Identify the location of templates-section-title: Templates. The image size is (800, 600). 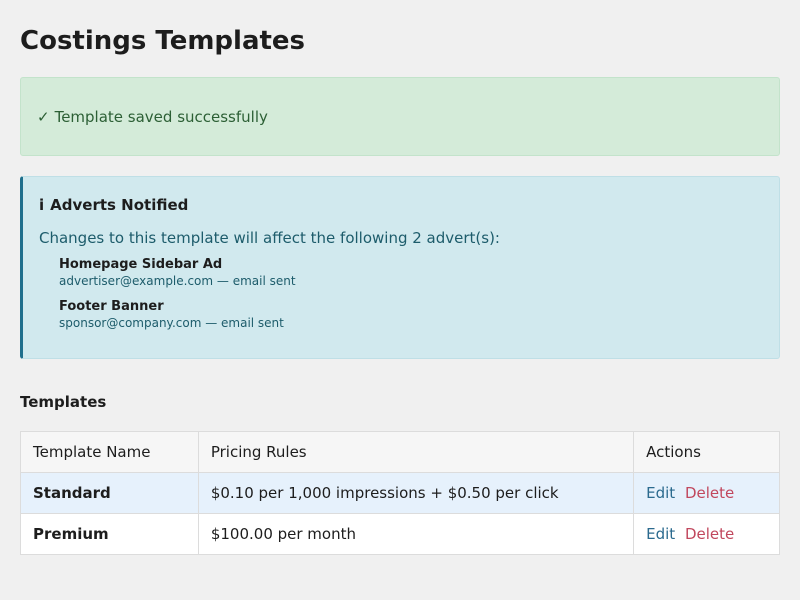
(63, 402).